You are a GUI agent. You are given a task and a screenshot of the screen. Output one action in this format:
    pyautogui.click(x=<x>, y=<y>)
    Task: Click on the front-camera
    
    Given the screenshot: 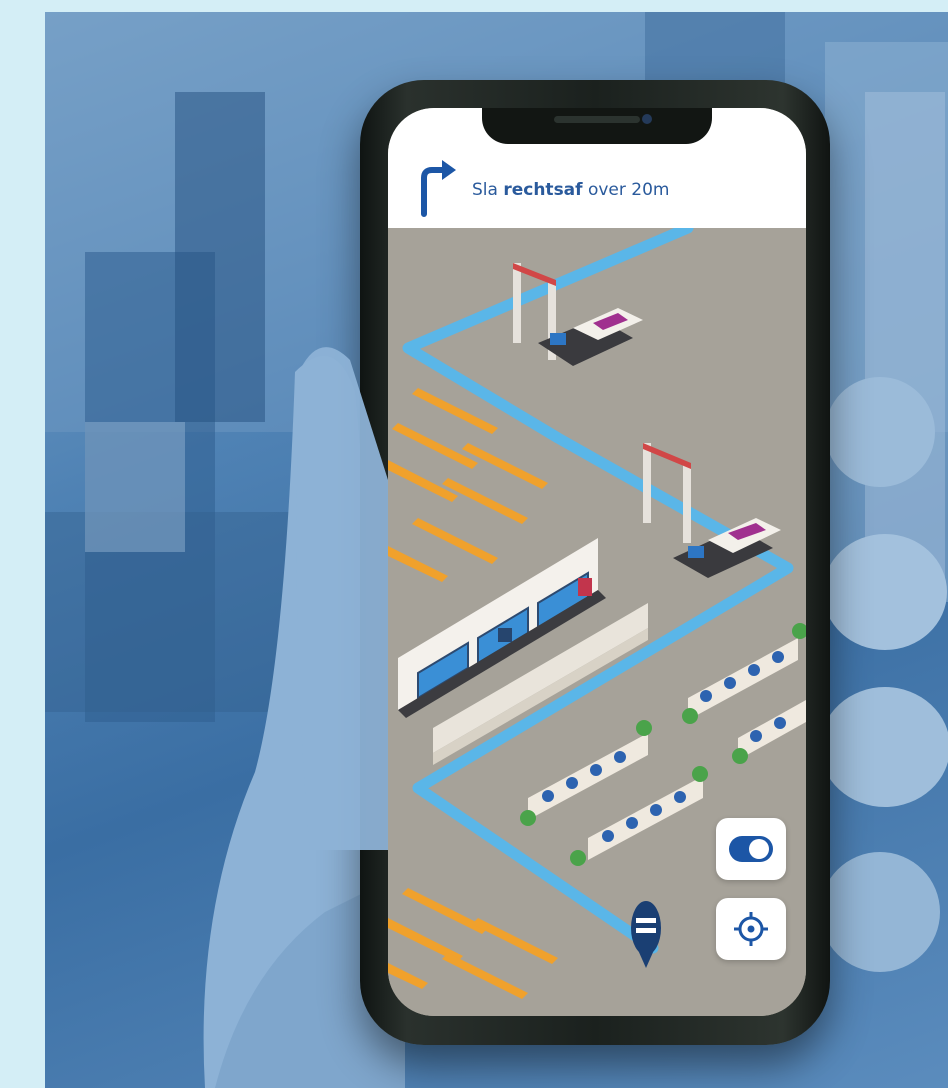 What is the action you would take?
    pyautogui.click(x=647, y=119)
    